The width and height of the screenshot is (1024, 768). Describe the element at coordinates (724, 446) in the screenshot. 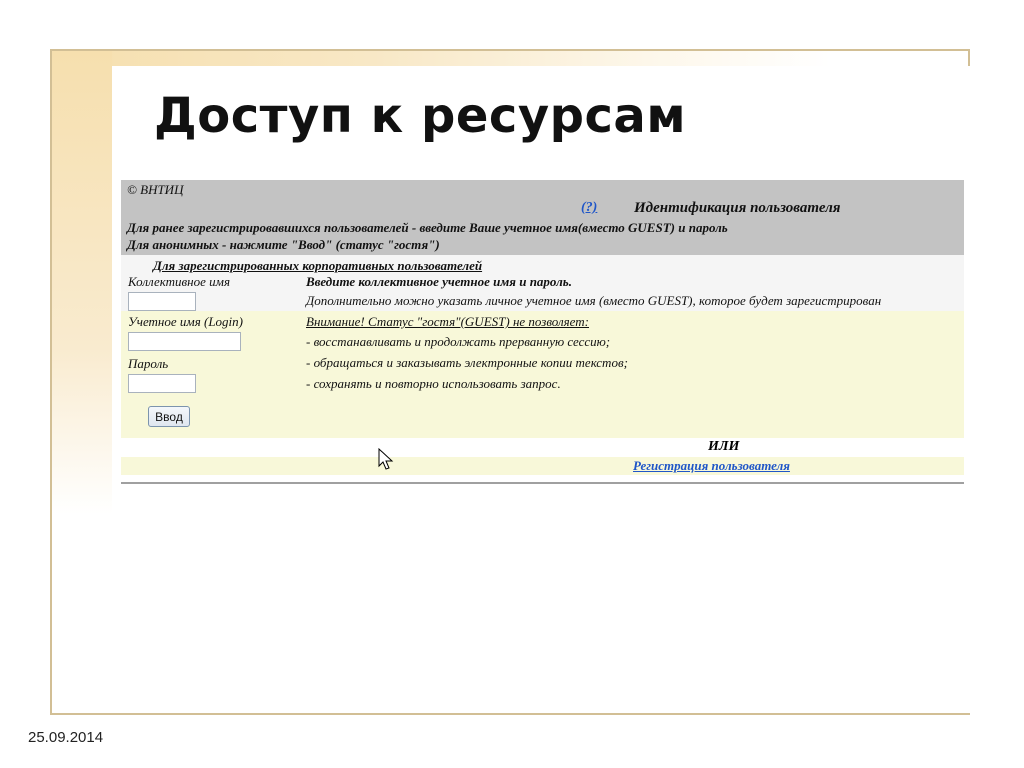

I see `or-label: ИЛИ` at that location.